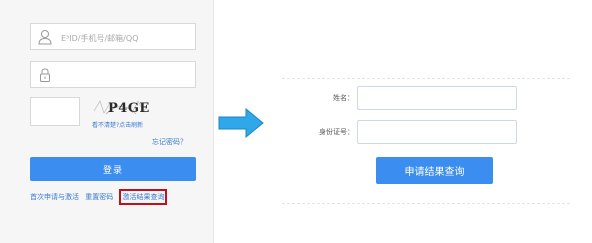 This screenshot has height=243, width=592. Describe the element at coordinates (126, 76) in the screenshot. I see `password-input` at that location.